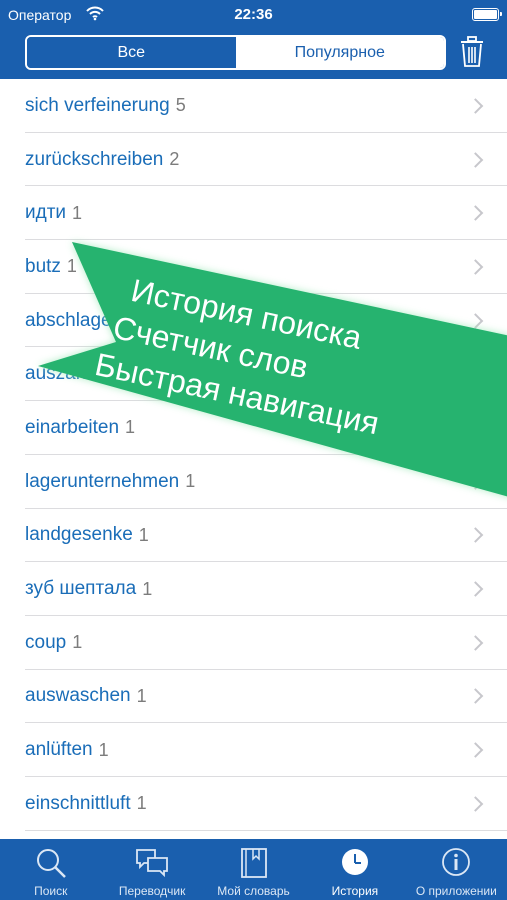  What do you see at coordinates (97, 105) in the screenshot?
I see `history-word: sich verfeinerung` at bounding box center [97, 105].